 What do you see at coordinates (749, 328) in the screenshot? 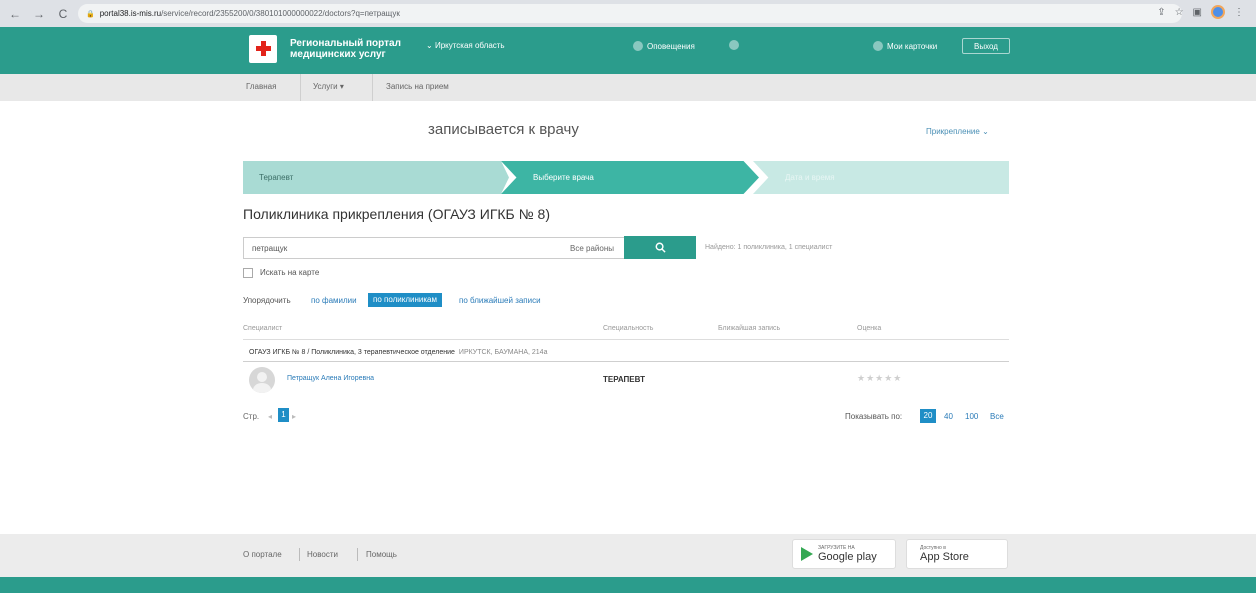
I see `column-header-nearest: Ближайшая запись` at bounding box center [749, 328].